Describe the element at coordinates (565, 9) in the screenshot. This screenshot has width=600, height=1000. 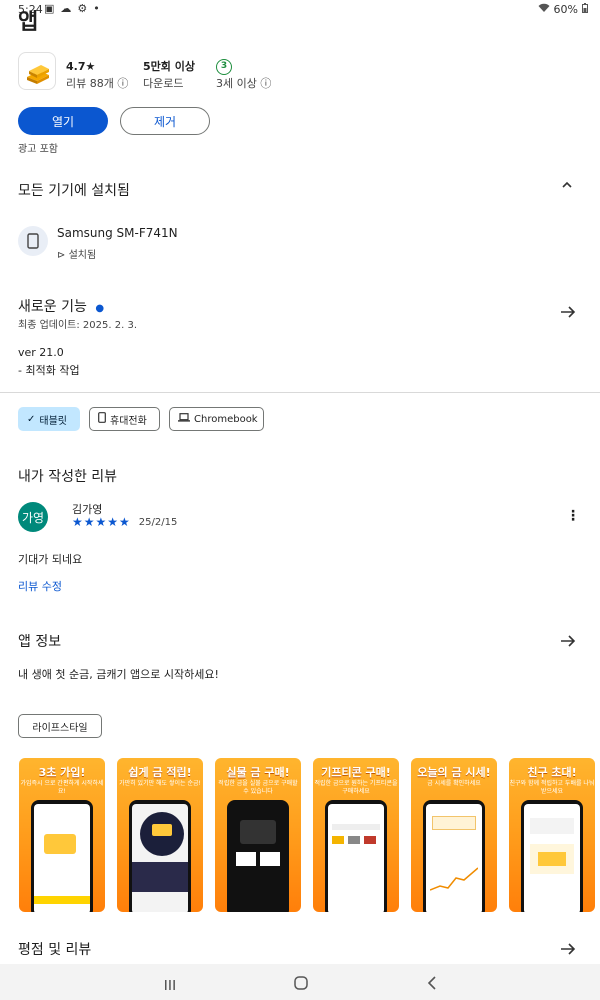
I see `battery-text: 60%` at that location.